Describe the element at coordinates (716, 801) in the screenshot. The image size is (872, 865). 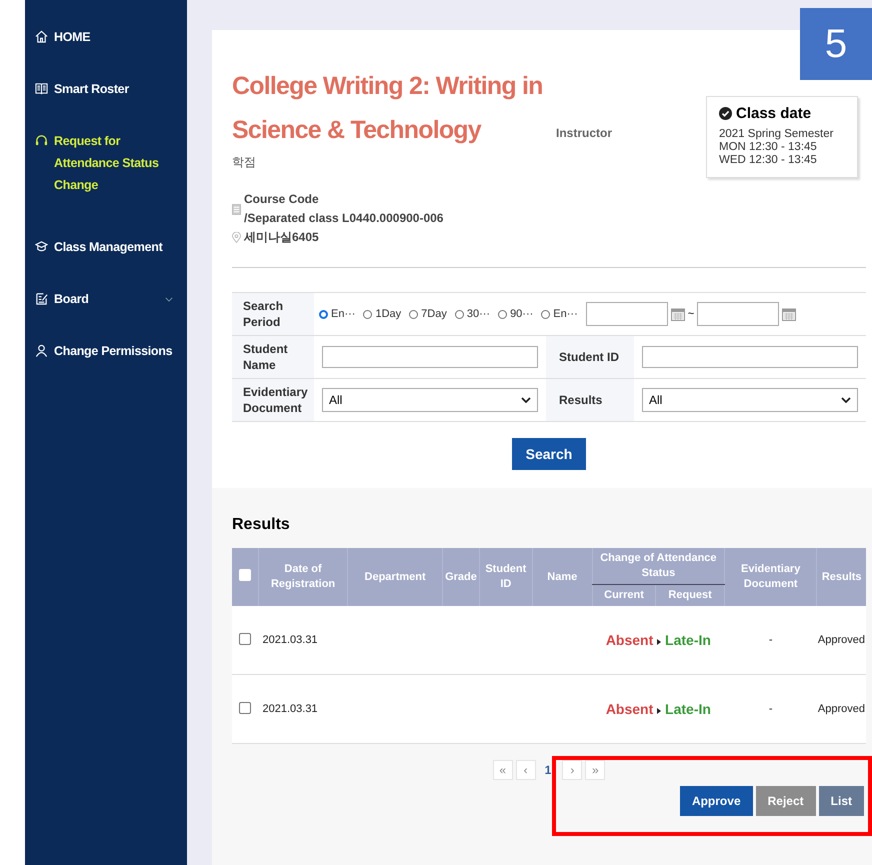
I see `action-button: Approve` at that location.